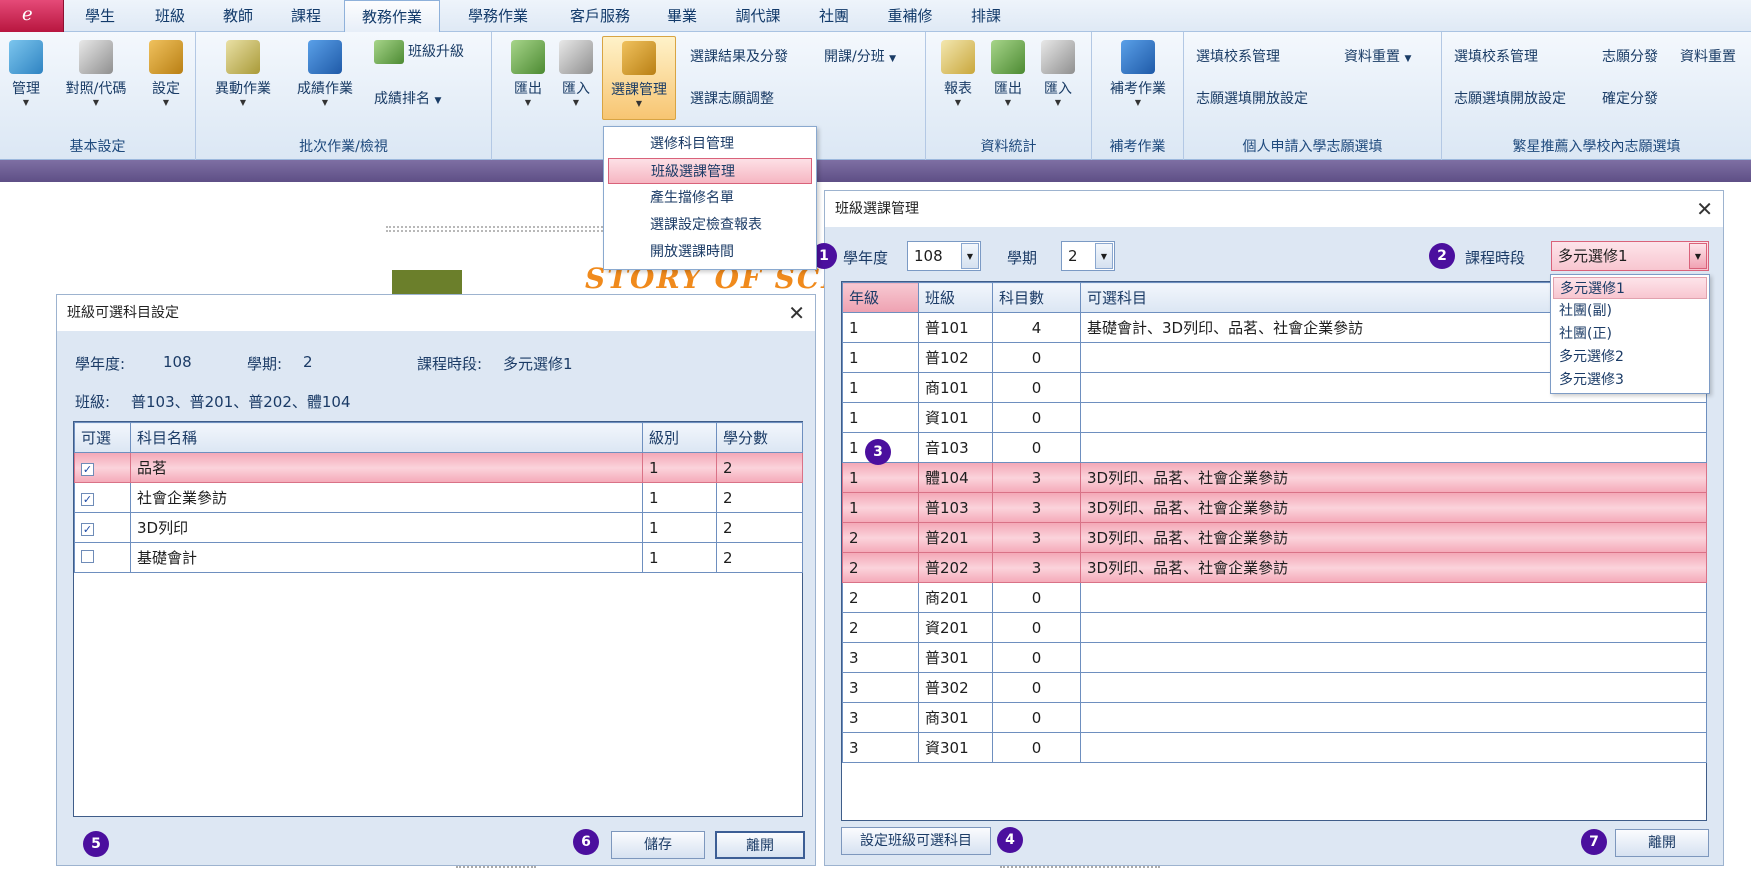  What do you see at coordinates (386, 437) in the screenshot?
I see `col-subject-name: 科目名稱` at bounding box center [386, 437].